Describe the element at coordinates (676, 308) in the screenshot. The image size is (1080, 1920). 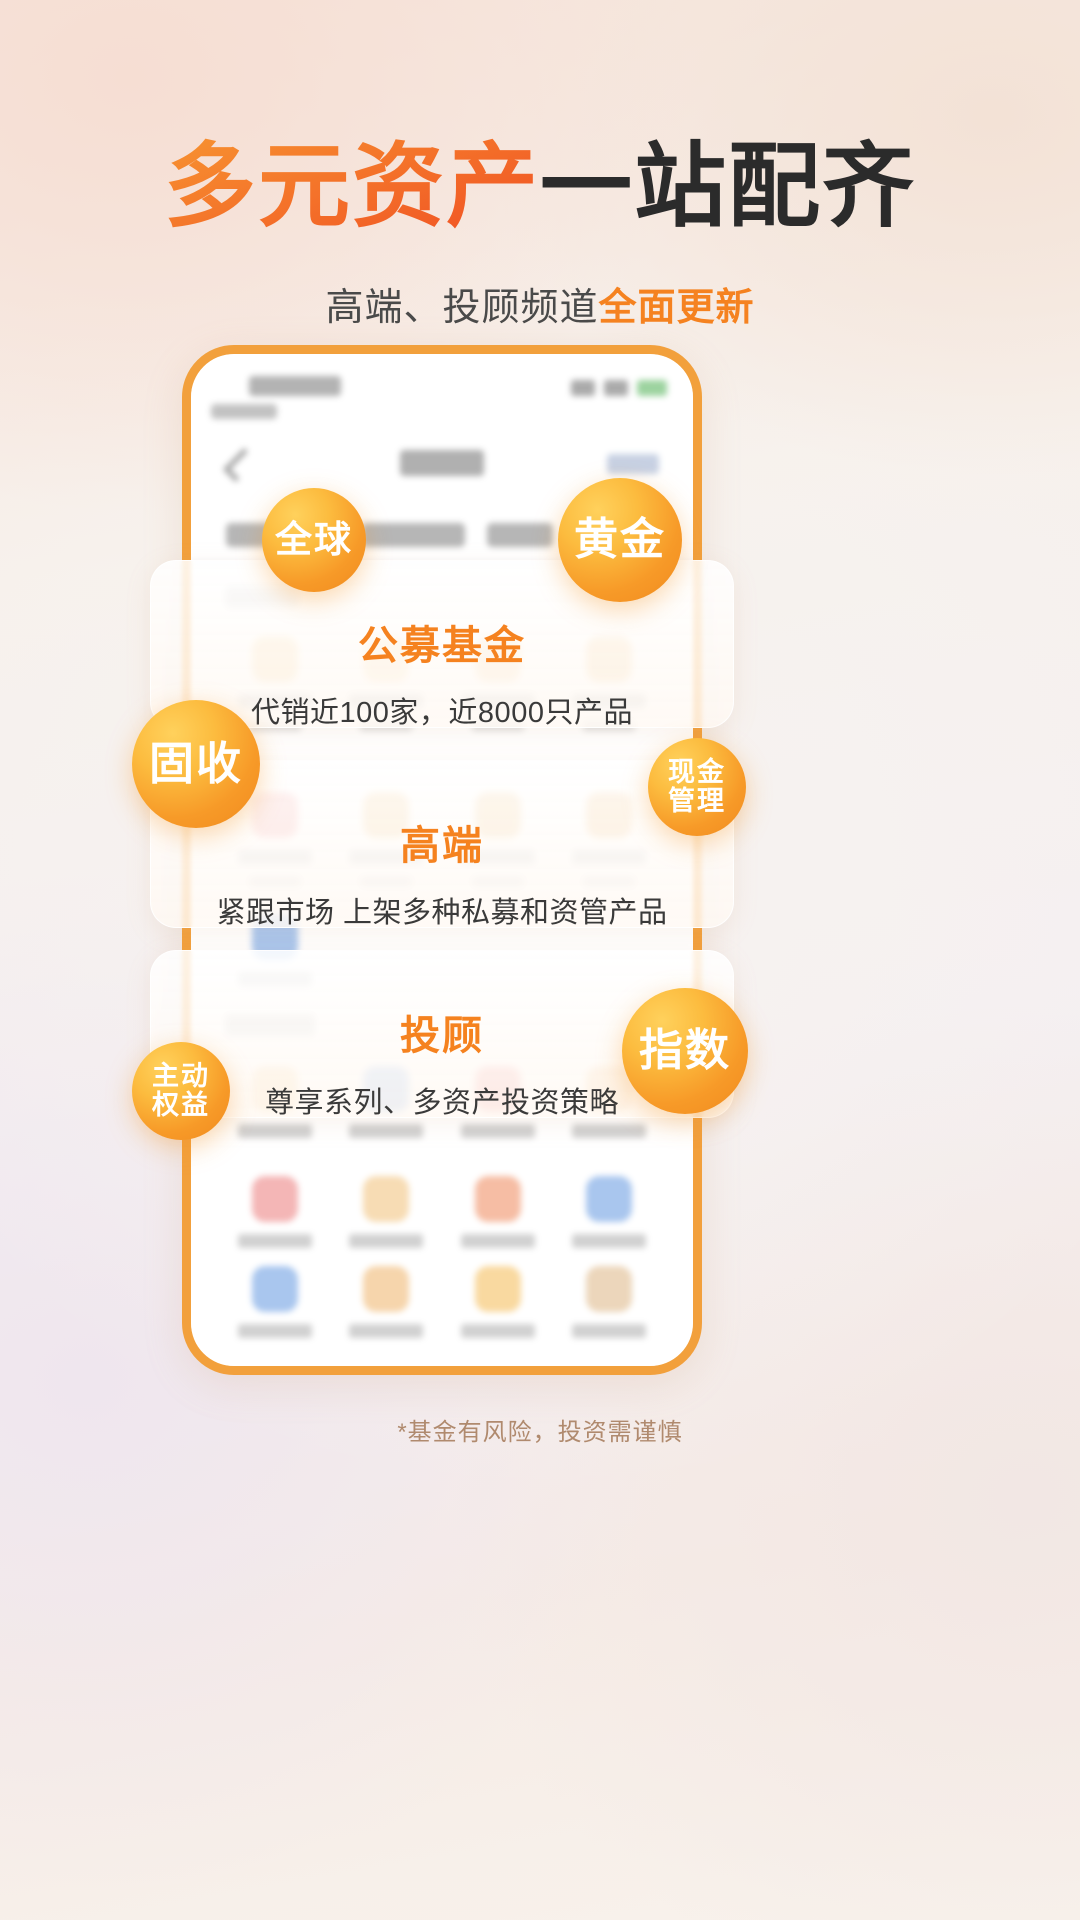
I see `page-subtitle-accent: 全面更新` at that location.